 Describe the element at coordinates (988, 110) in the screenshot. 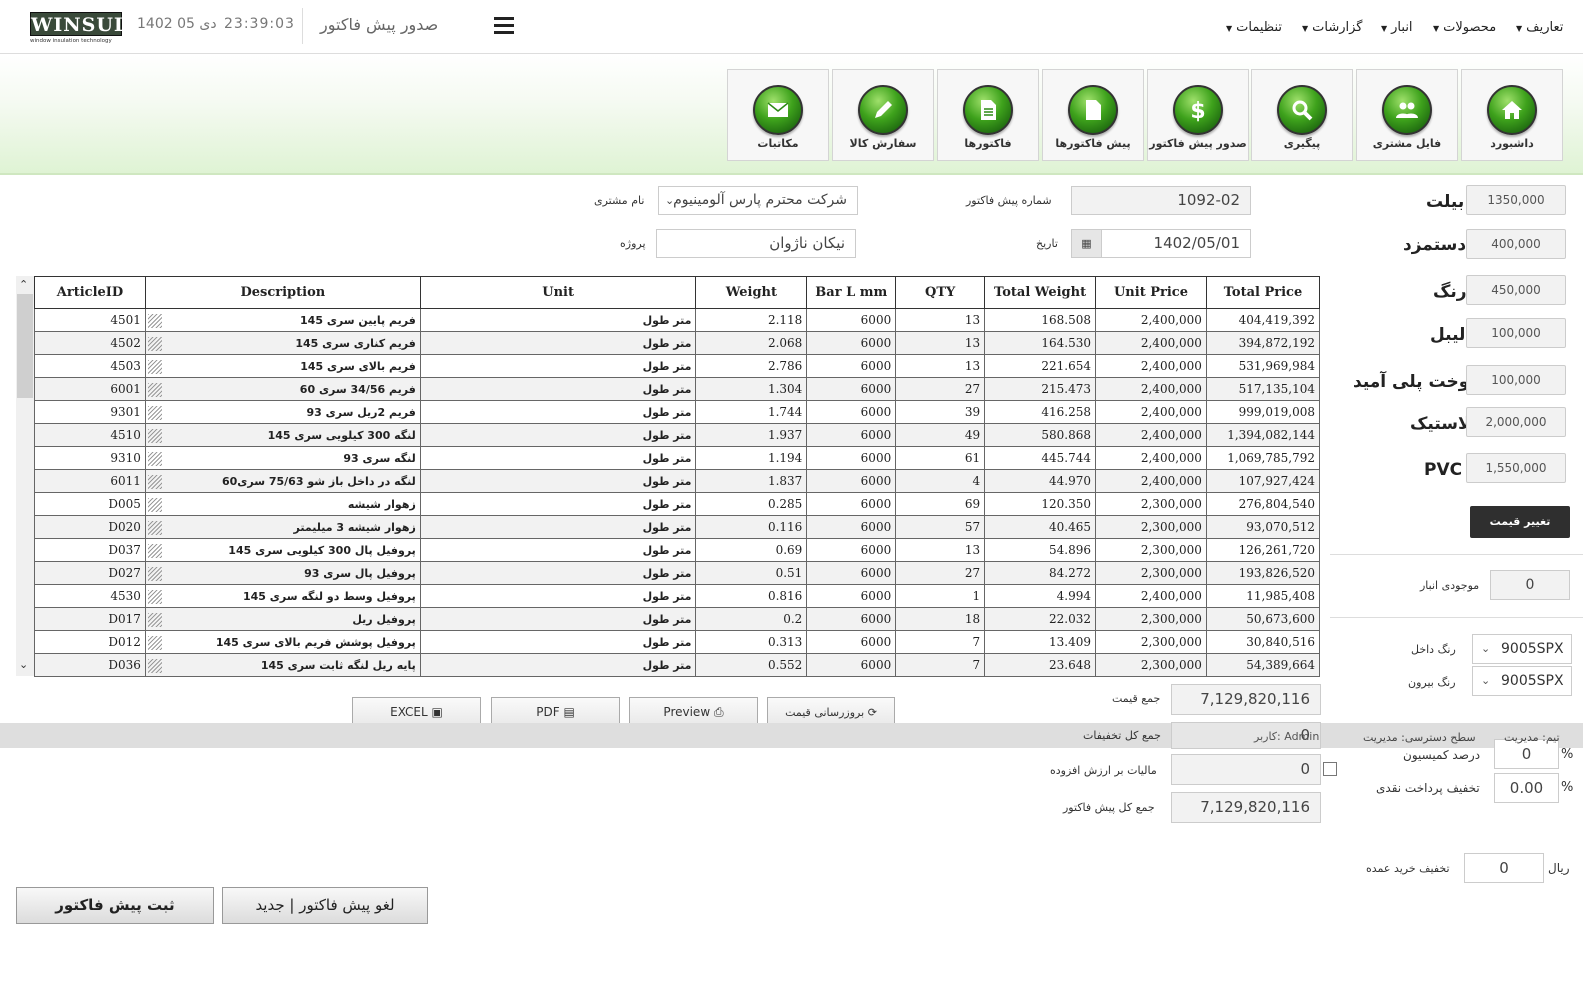

I see `invoice-icon` at that location.